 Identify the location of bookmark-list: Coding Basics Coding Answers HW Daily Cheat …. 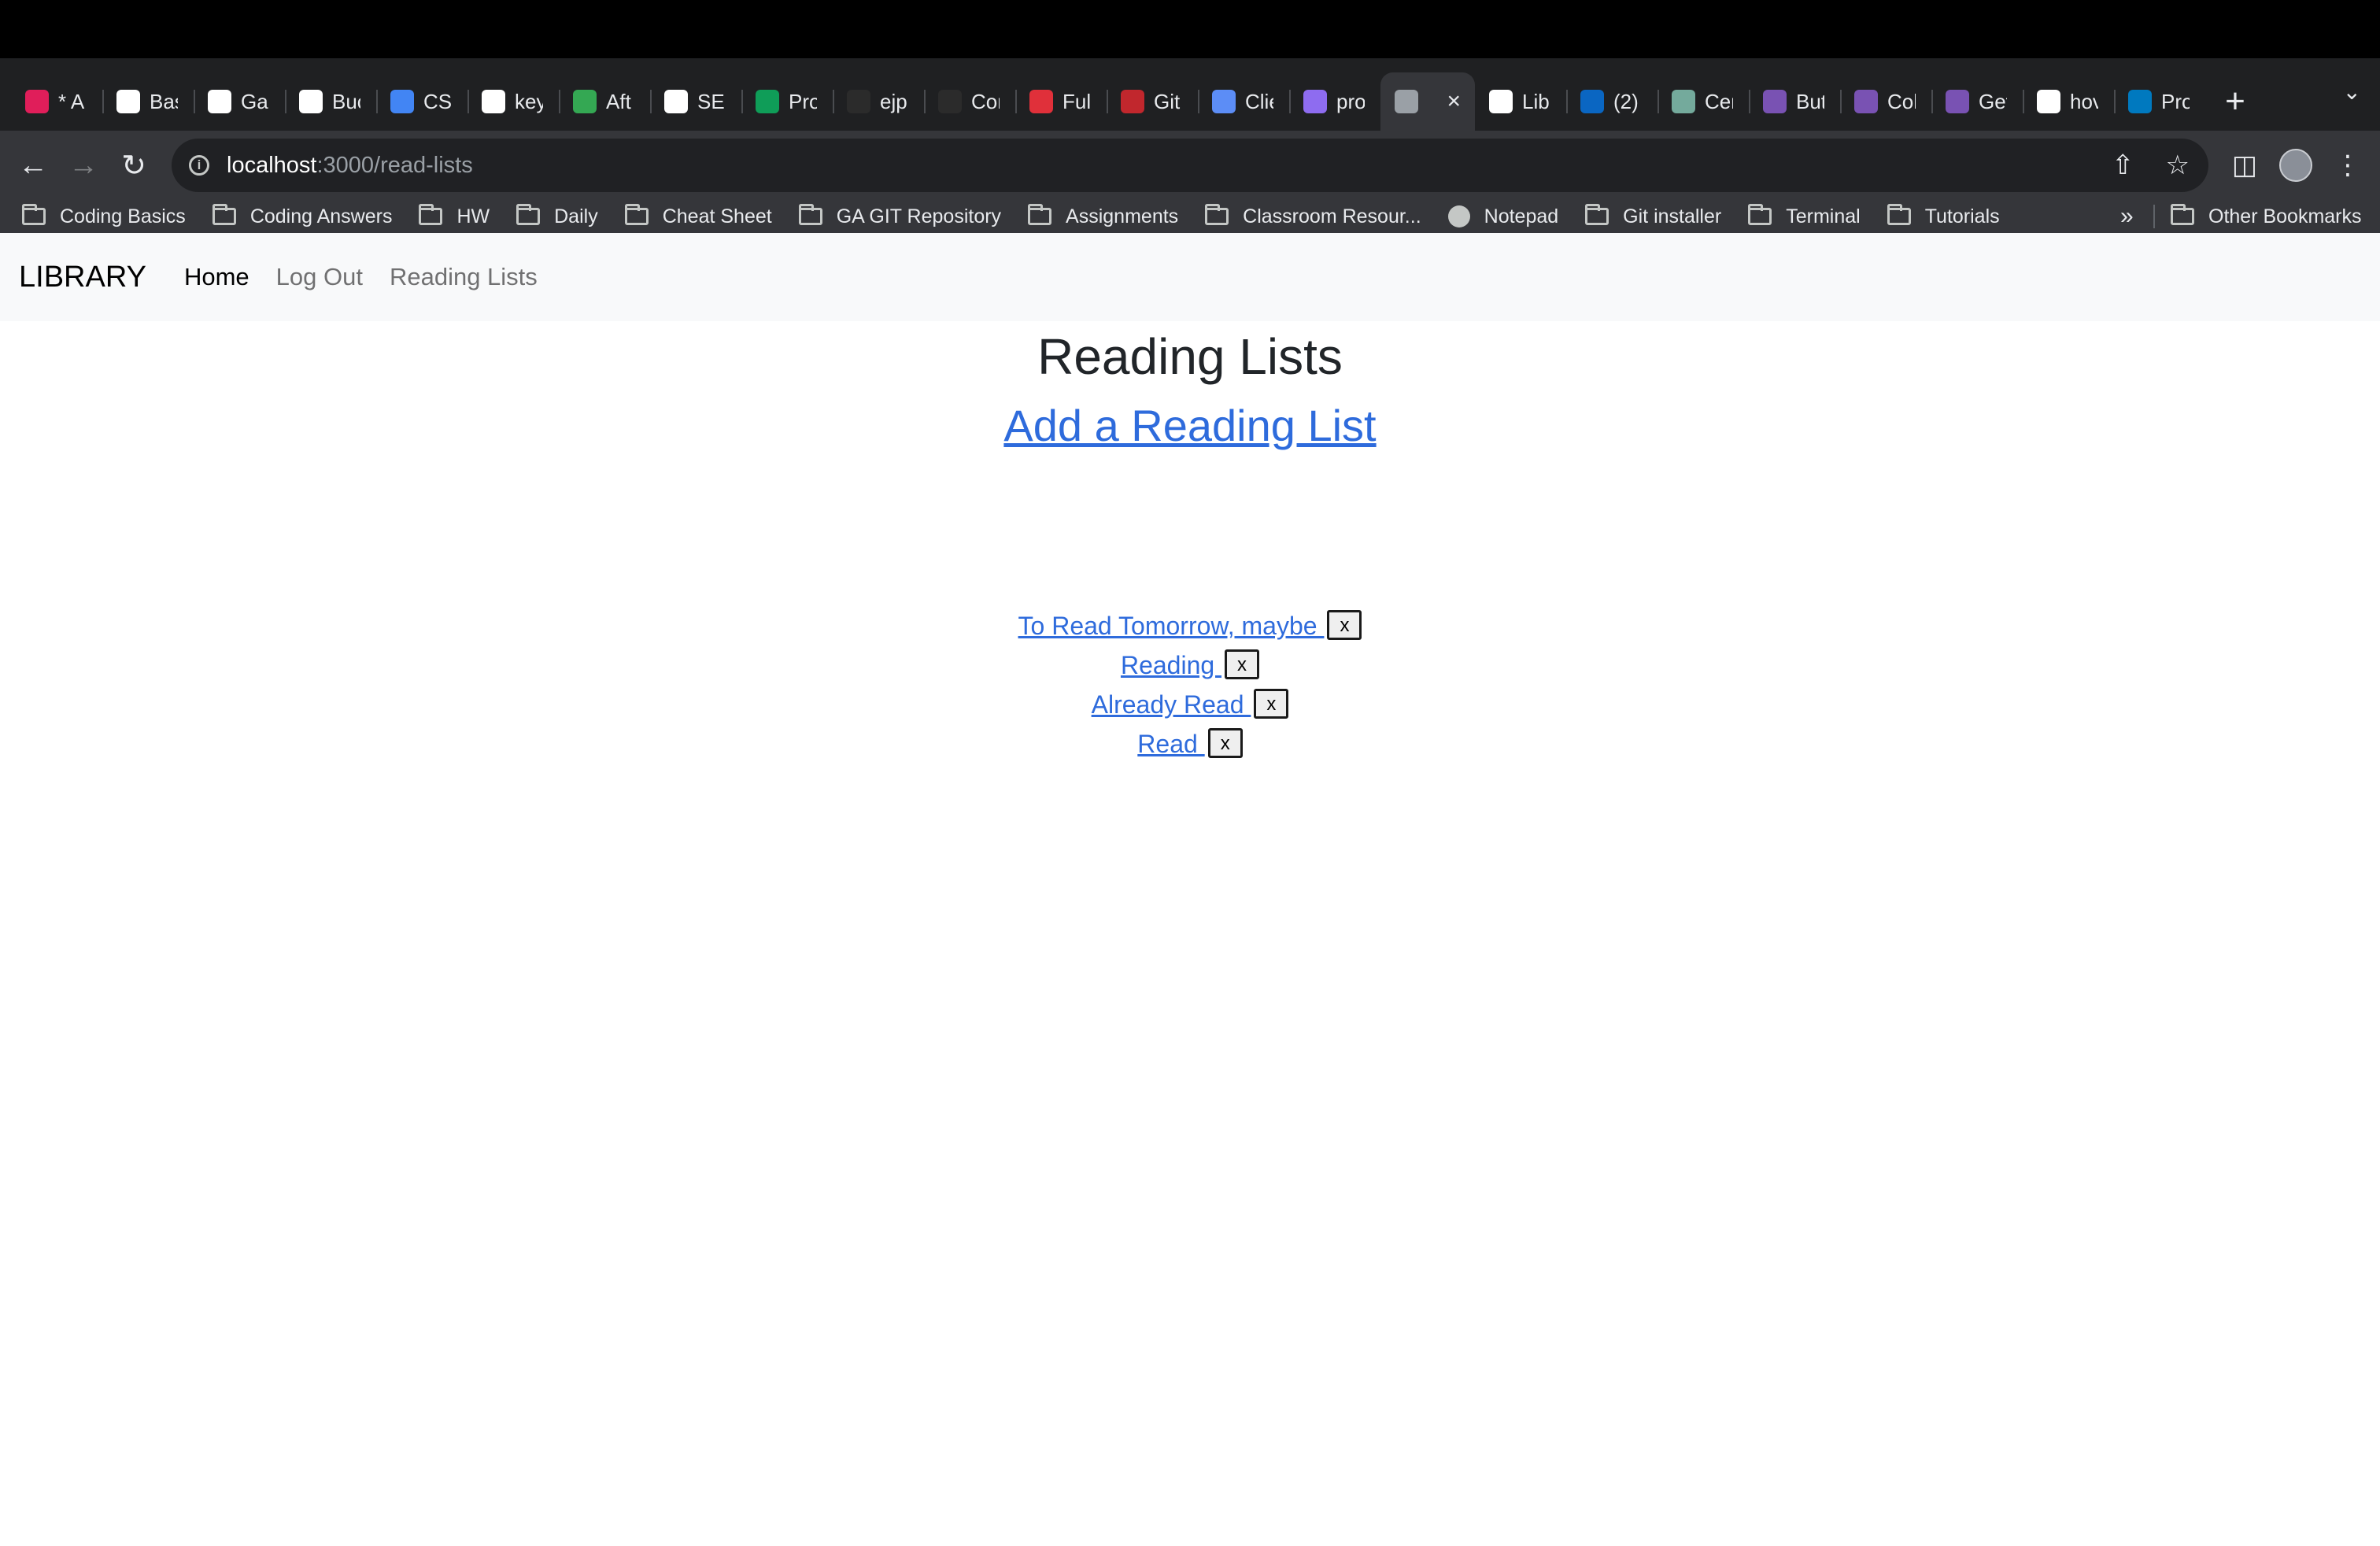
(1024, 216).